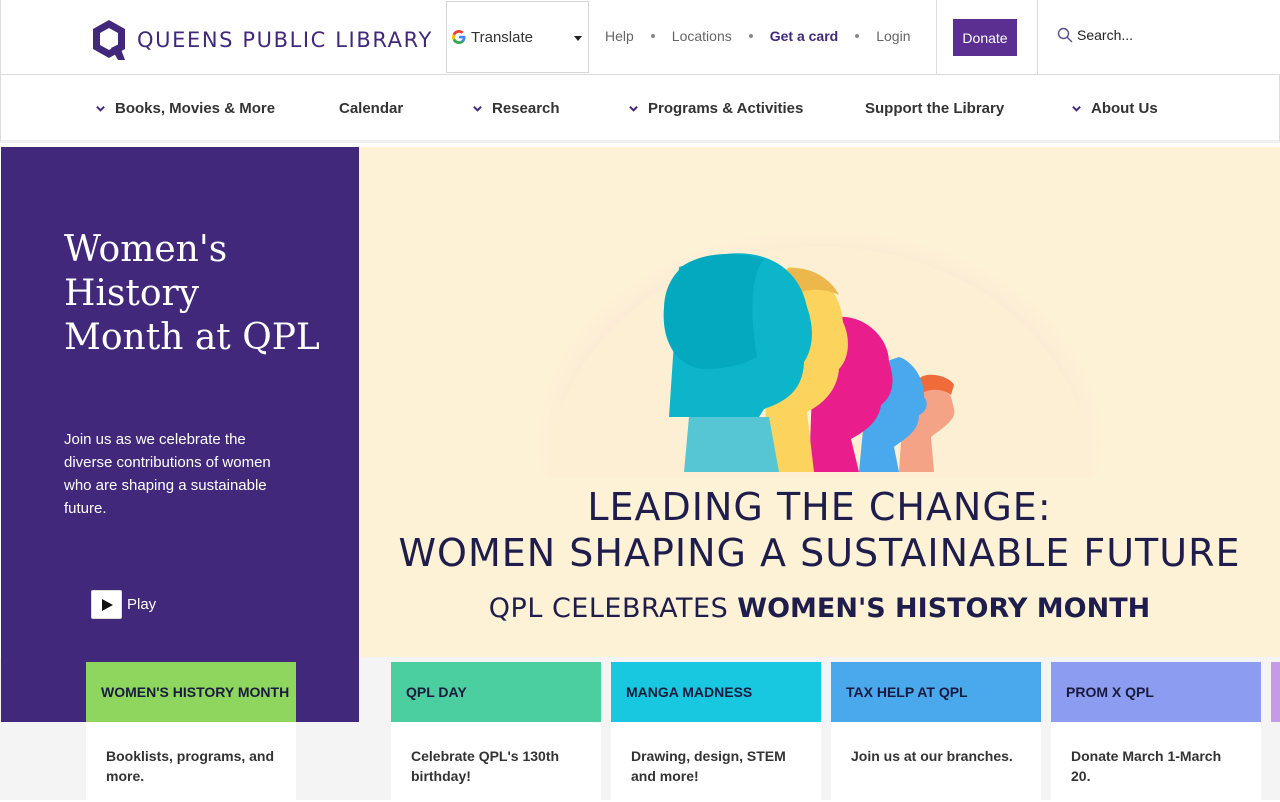 Image resolution: width=1280 pixels, height=802 pixels. What do you see at coordinates (190, 766) in the screenshot?
I see `card-text: Booklists, programs, and more.` at bounding box center [190, 766].